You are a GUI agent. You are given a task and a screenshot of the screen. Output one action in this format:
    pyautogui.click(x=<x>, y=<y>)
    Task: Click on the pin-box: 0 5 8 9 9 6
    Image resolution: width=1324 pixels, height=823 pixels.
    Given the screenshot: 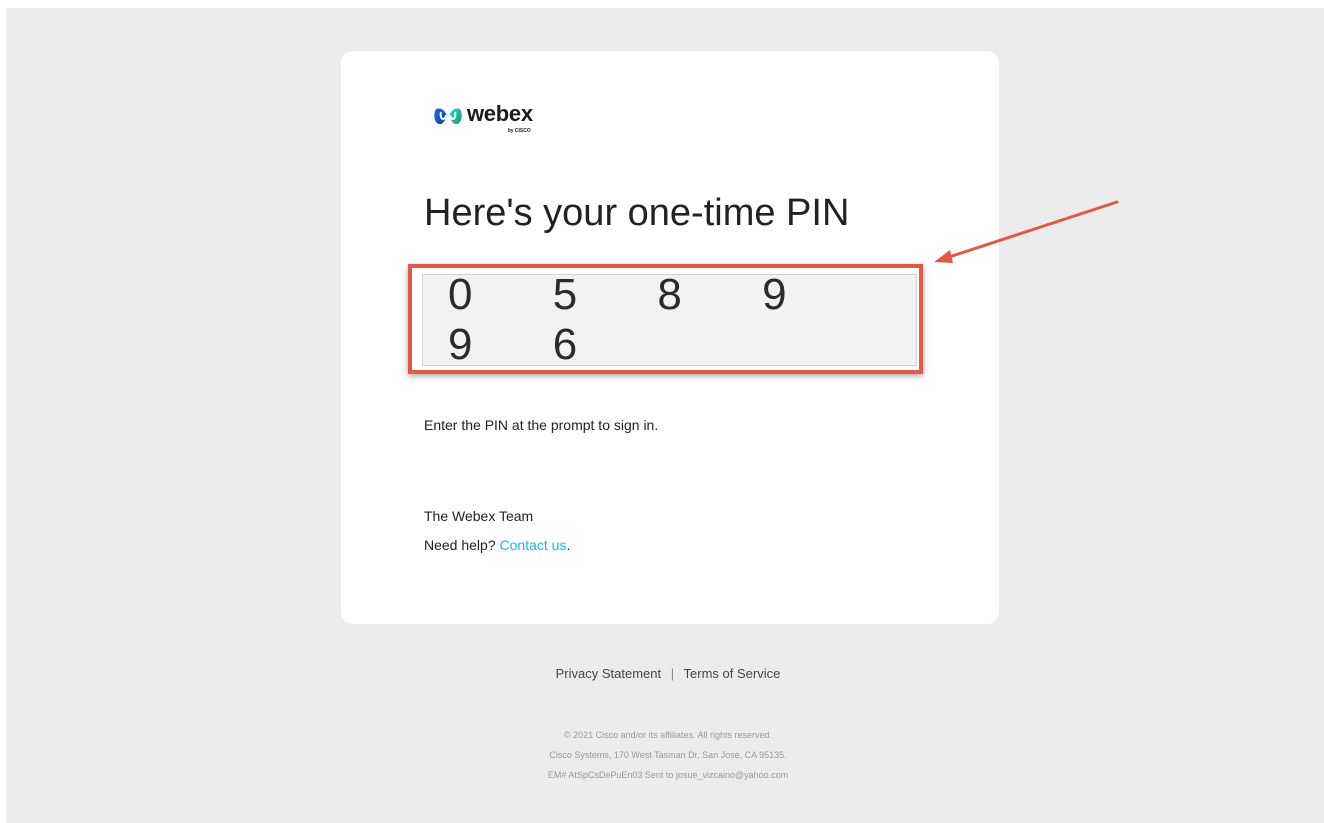 What is the action you would take?
    pyautogui.click(x=669, y=319)
    